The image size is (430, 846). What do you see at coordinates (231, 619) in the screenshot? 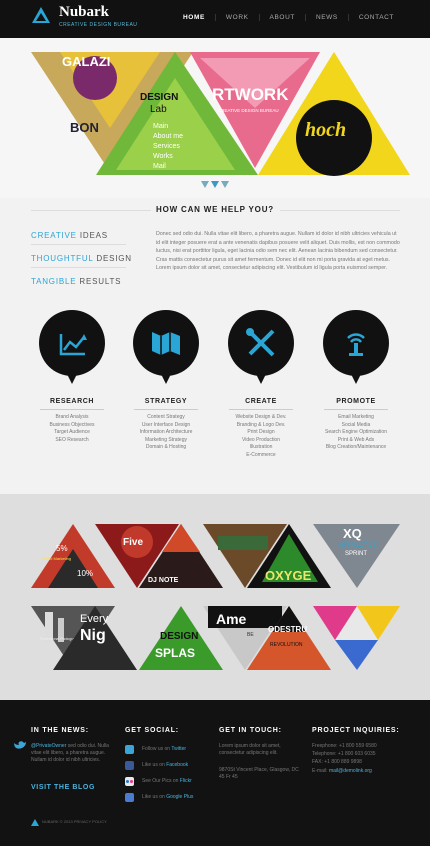
I see `svg-text: Ame` at bounding box center [231, 619].